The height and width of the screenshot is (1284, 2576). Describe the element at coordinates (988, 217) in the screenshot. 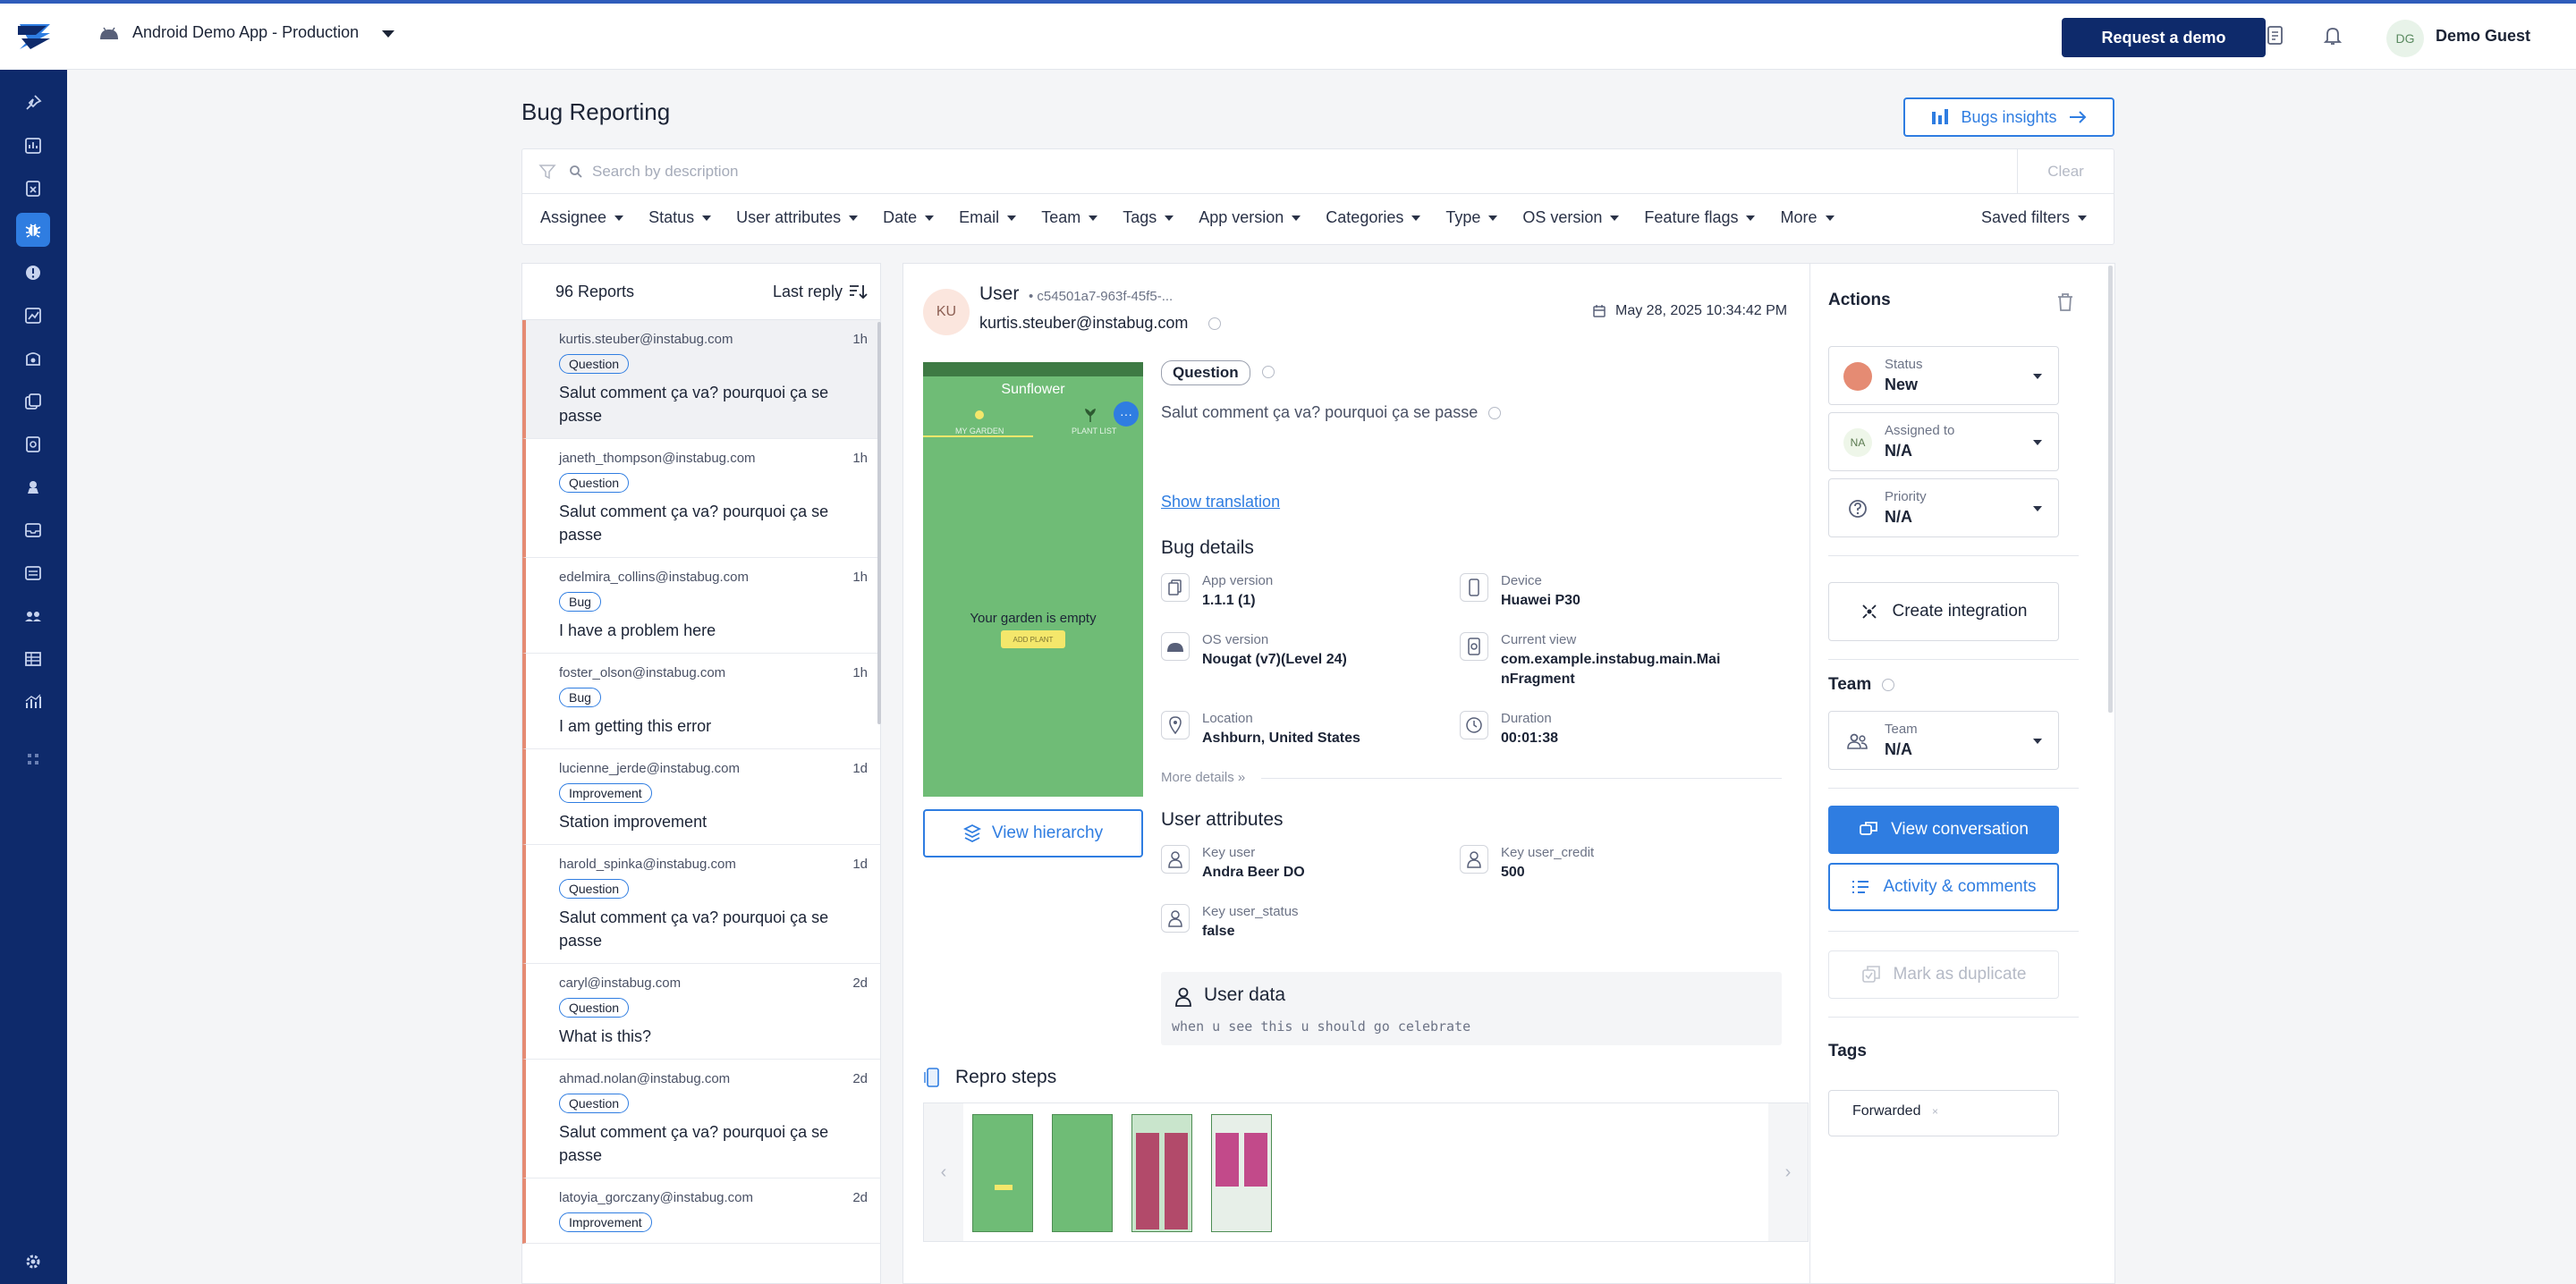

I see `filter-email: Email` at that location.